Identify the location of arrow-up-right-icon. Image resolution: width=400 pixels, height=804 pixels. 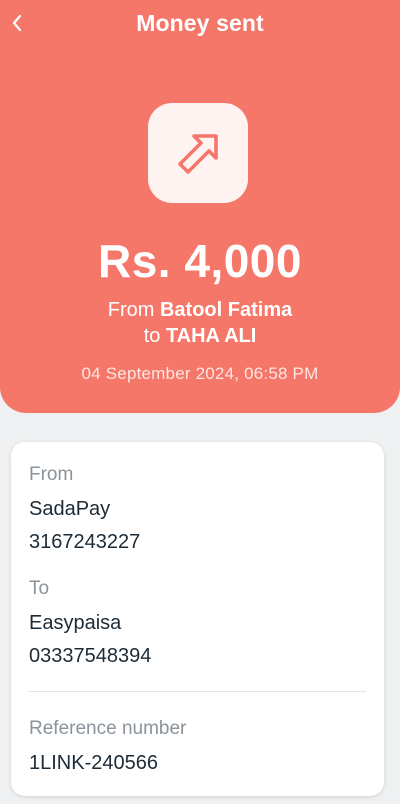
(198, 154).